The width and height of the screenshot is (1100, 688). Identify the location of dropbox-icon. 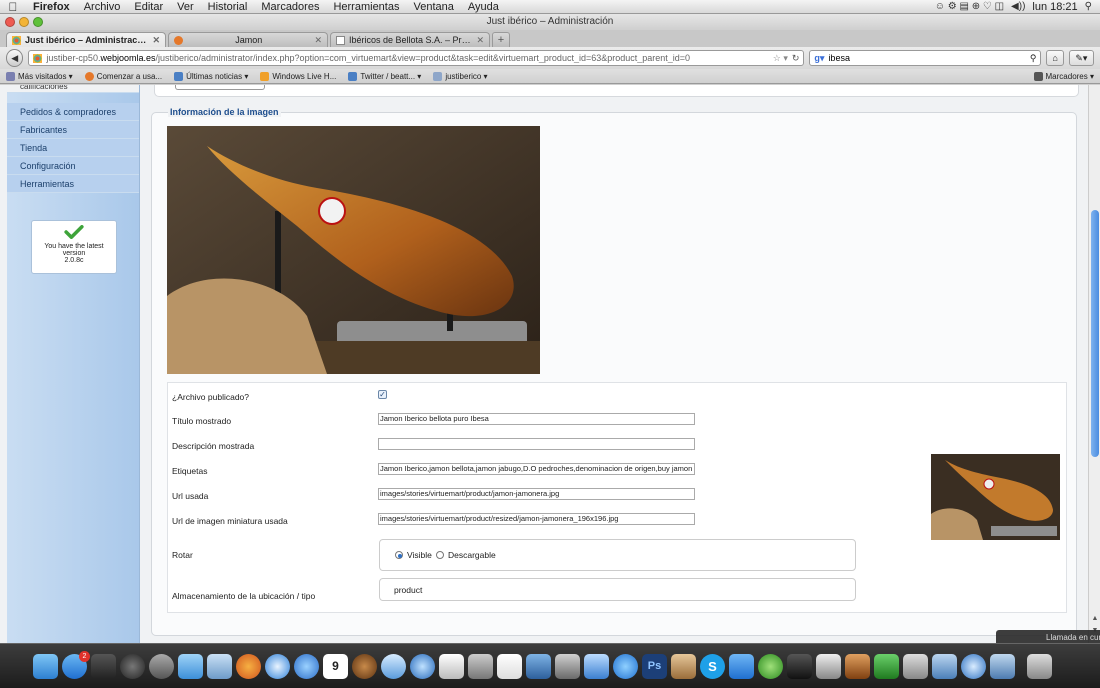
(741, 666).